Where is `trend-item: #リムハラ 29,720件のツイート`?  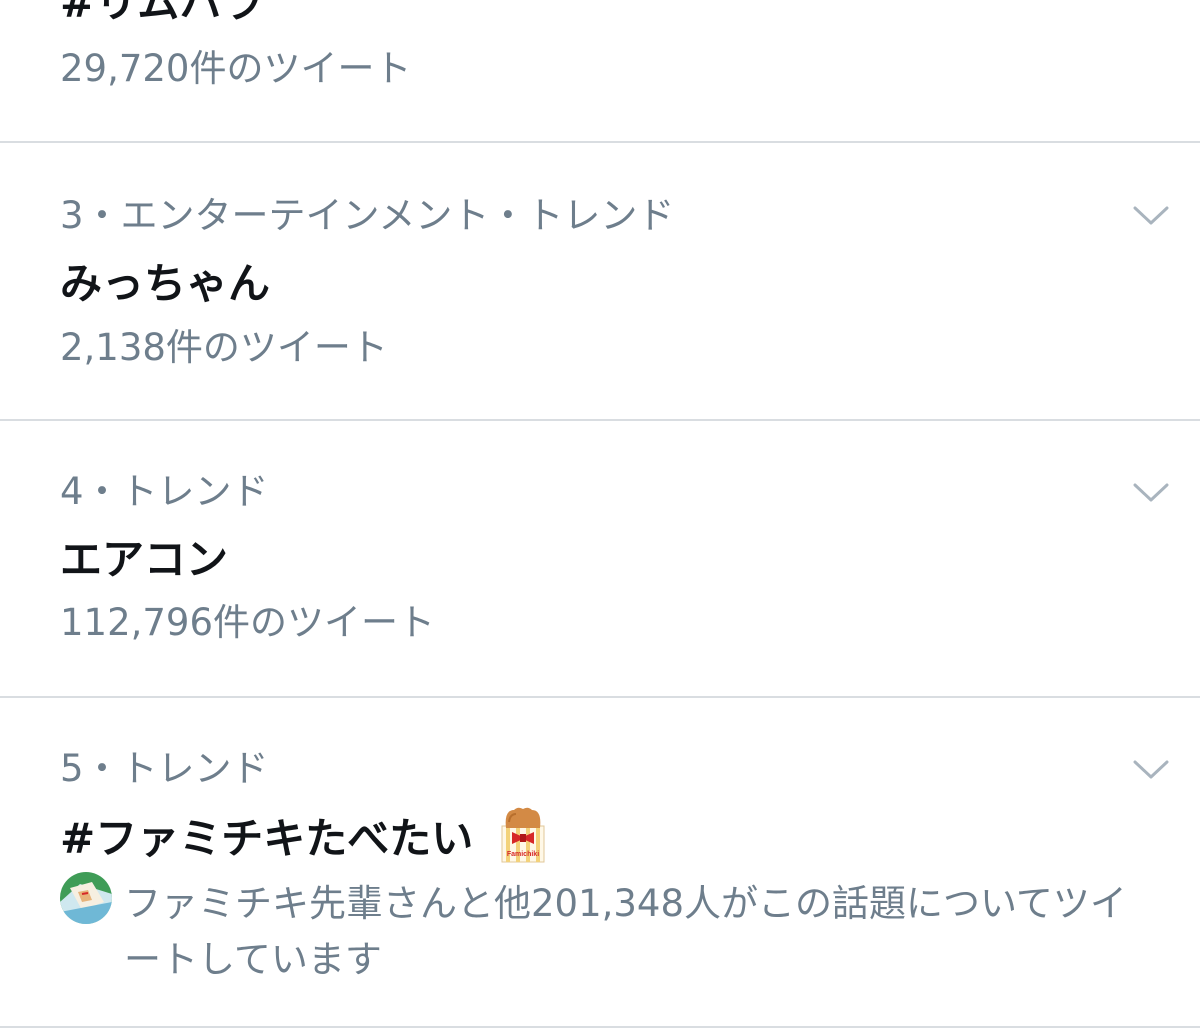 trend-item: #リムハラ 29,720件のツイート is located at coordinates (600, 71).